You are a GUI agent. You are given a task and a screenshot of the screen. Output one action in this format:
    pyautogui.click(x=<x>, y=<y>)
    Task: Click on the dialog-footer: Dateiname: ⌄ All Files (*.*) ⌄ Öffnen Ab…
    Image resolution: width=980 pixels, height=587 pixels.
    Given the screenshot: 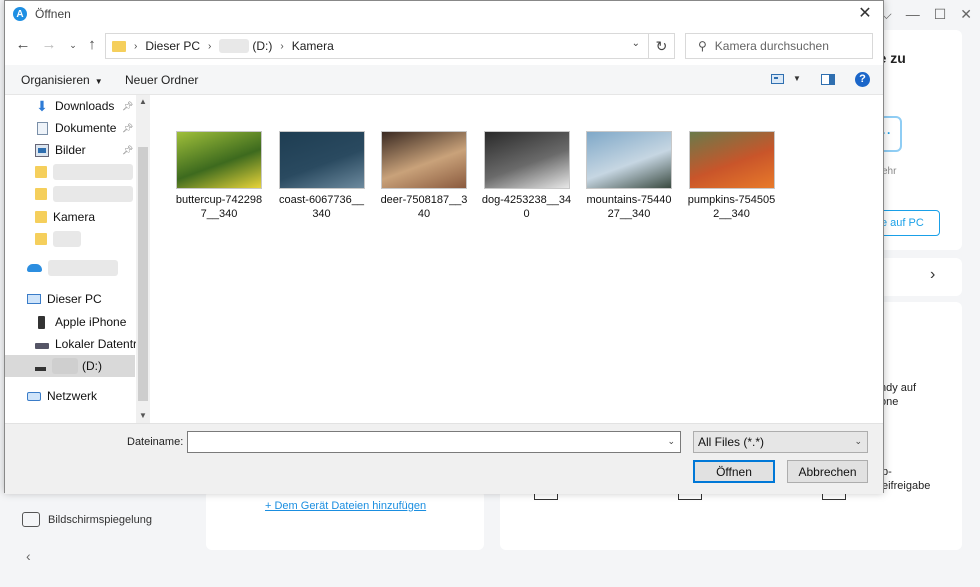 What is the action you would take?
    pyautogui.click(x=444, y=458)
    